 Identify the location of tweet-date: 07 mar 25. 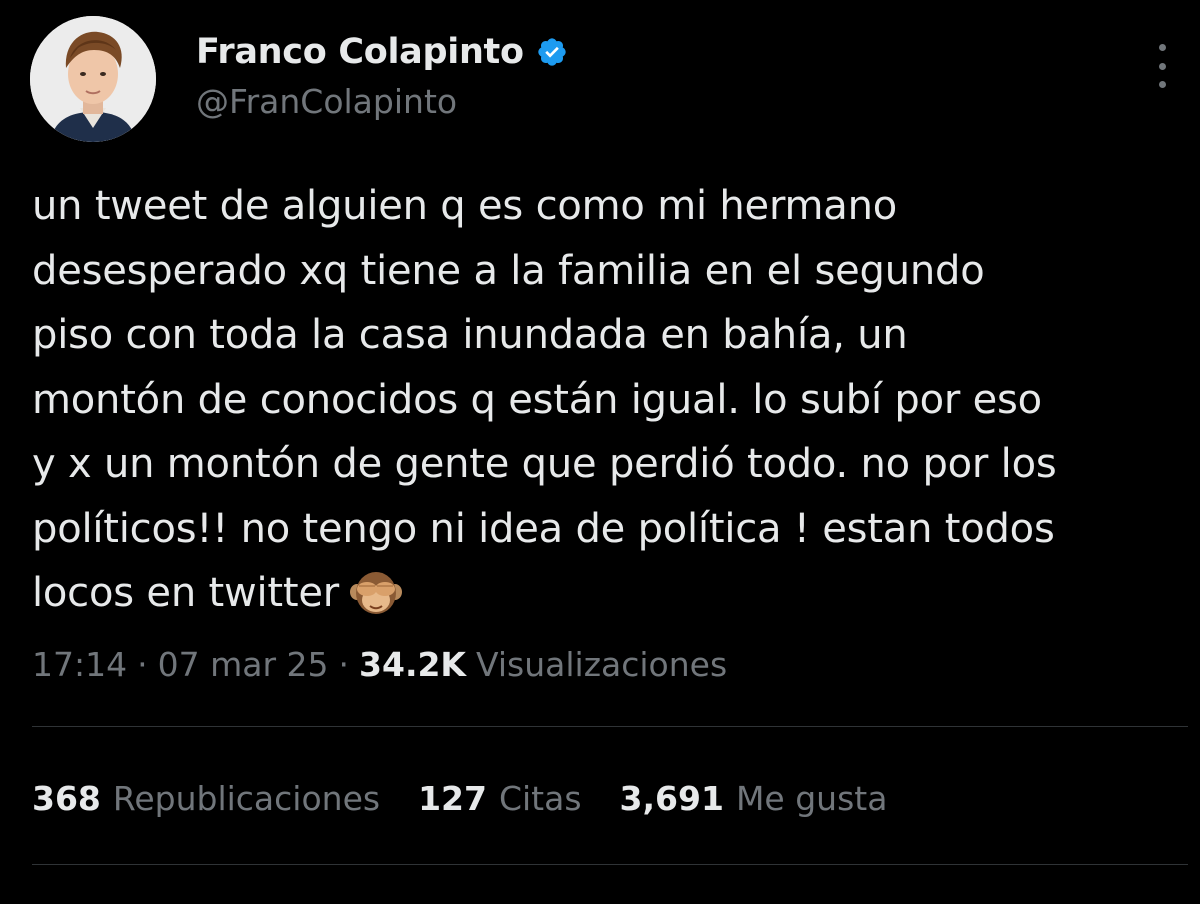
(243, 664).